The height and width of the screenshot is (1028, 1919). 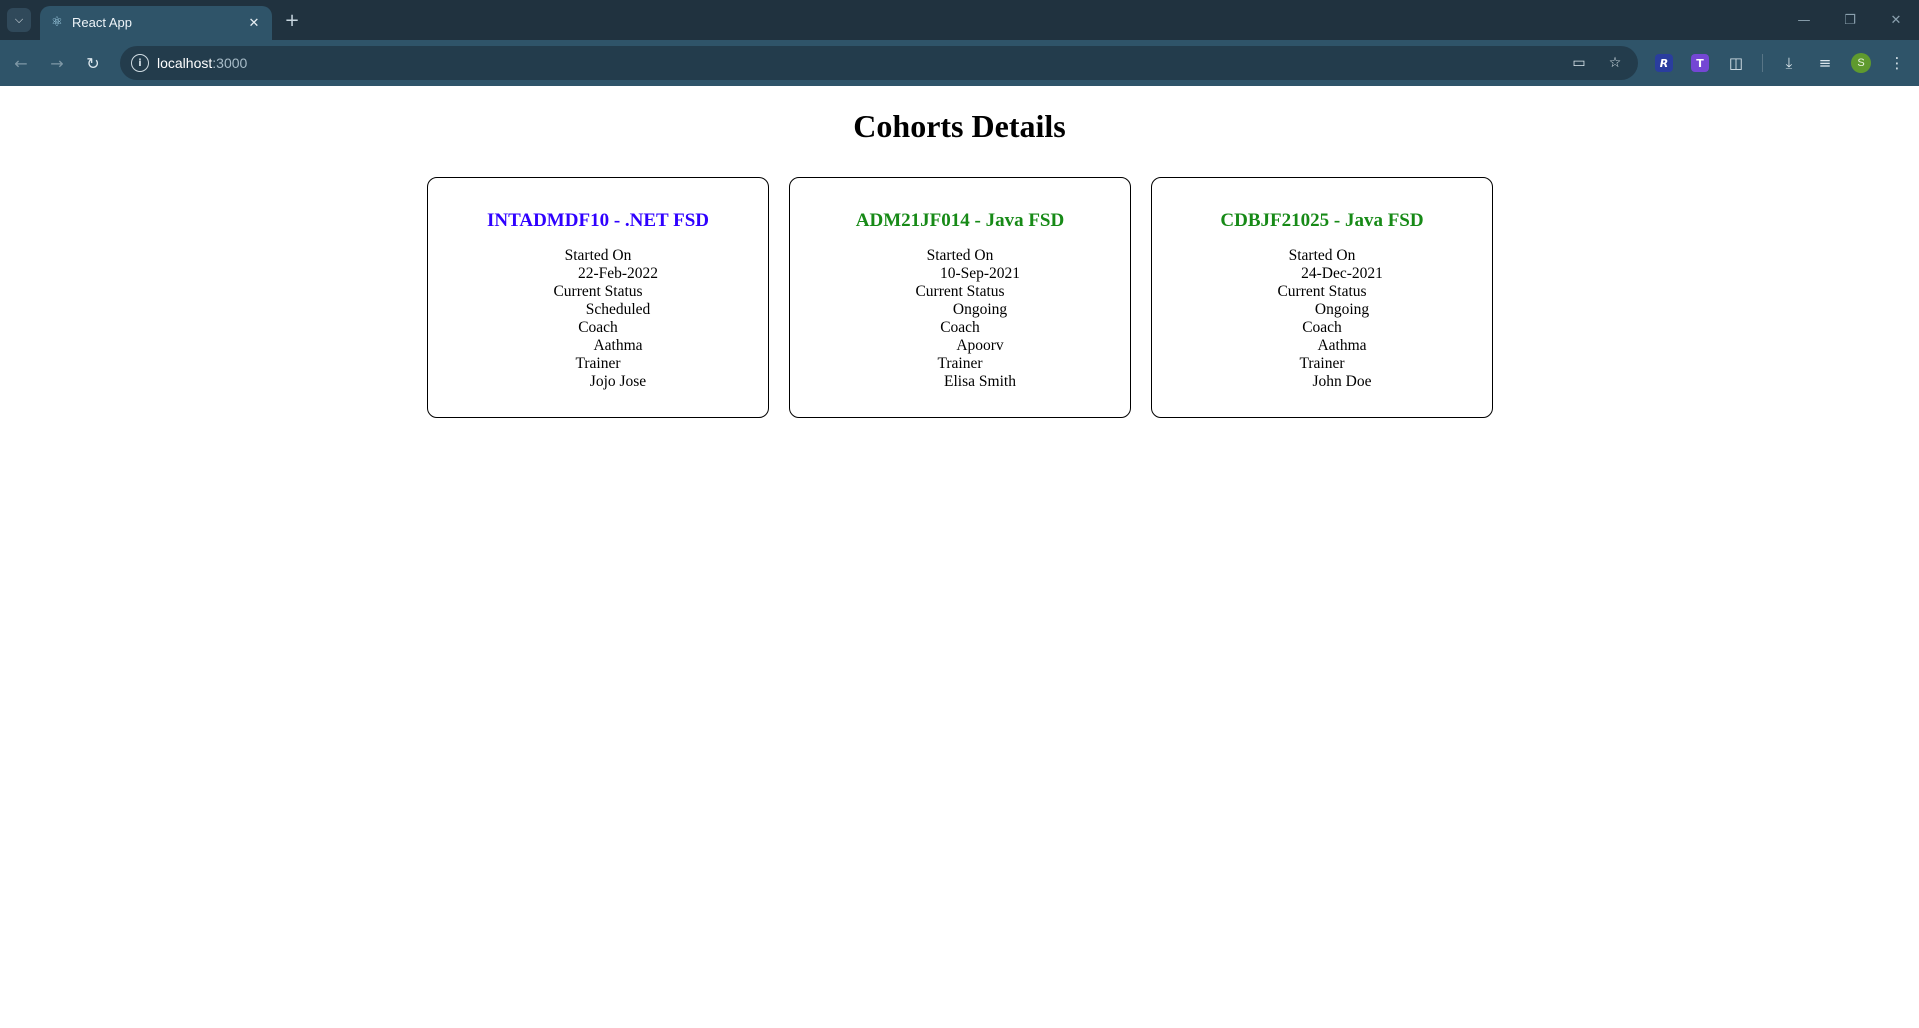 I want to click on extension-r-icon: R, so click(x=1664, y=63).